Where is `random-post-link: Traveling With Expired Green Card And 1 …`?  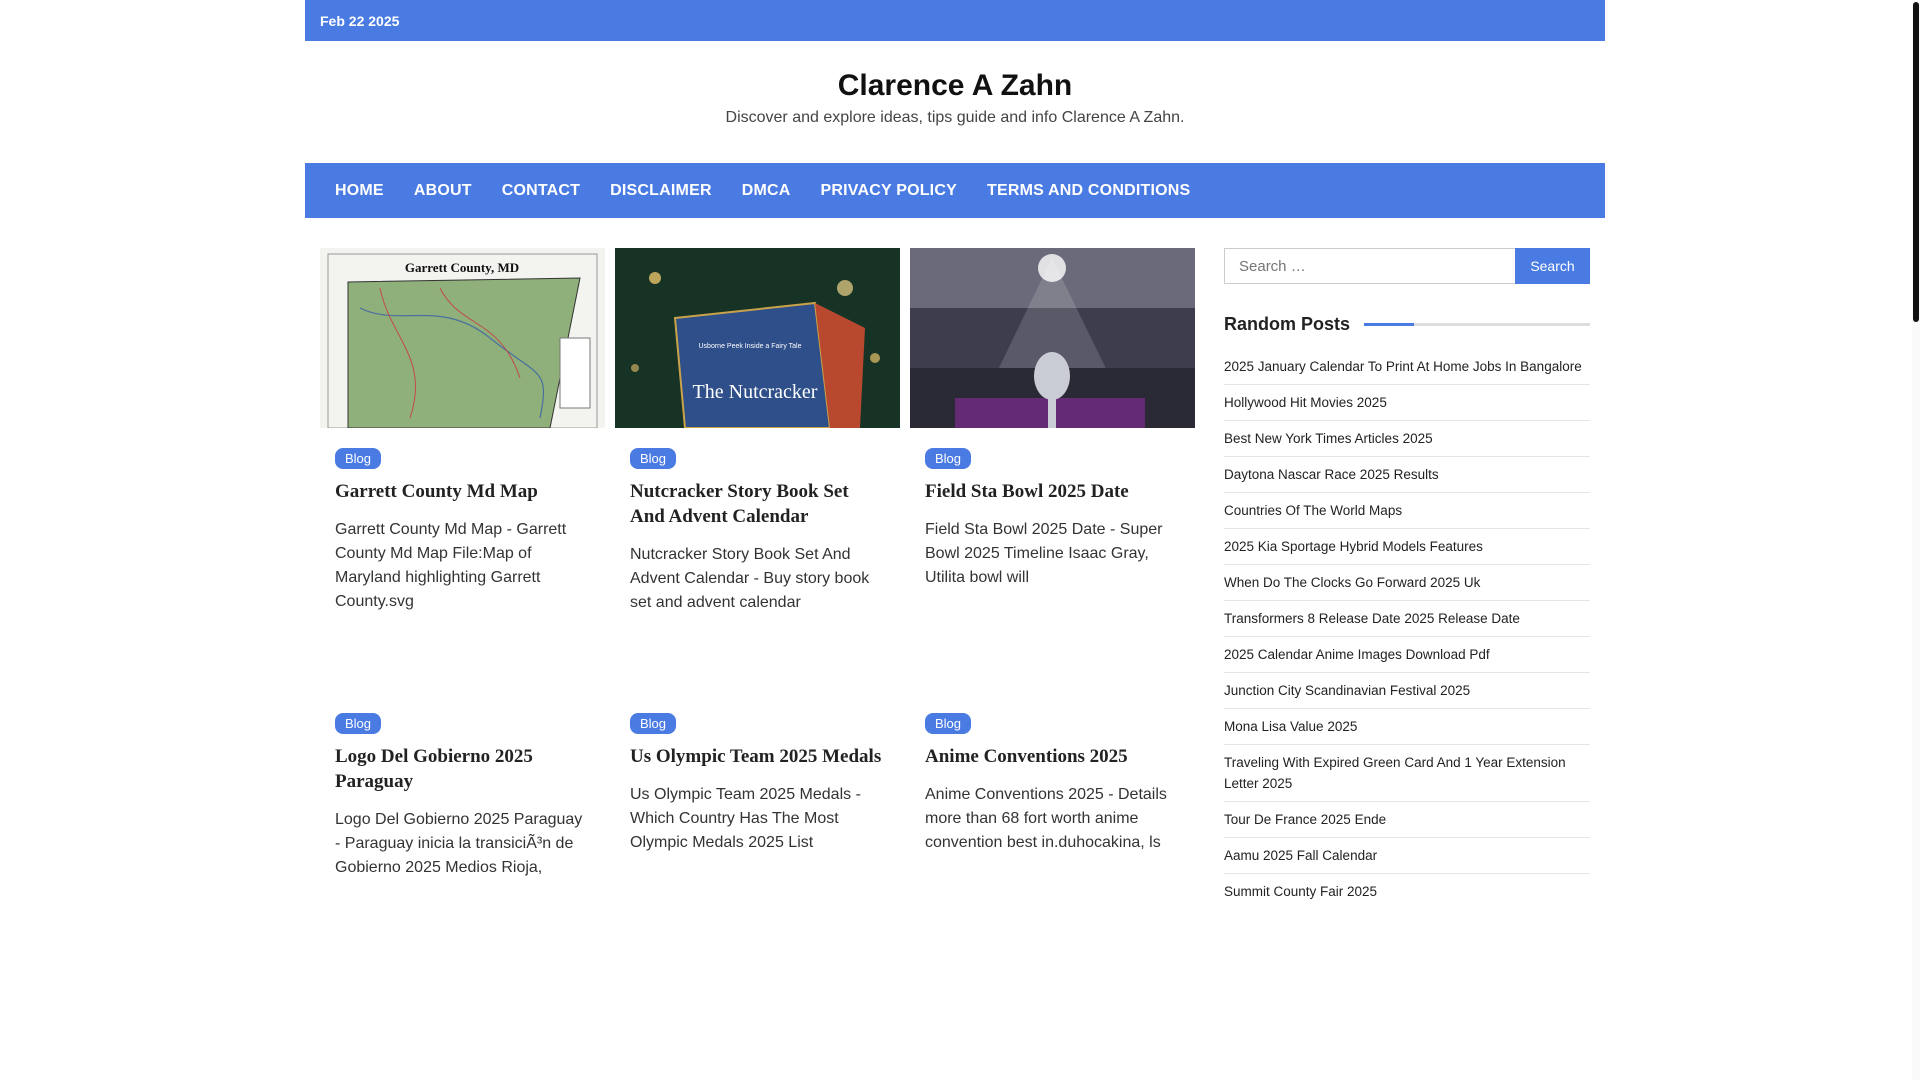 random-post-link: Traveling With Expired Green Card And 1 … is located at coordinates (1407, 773).